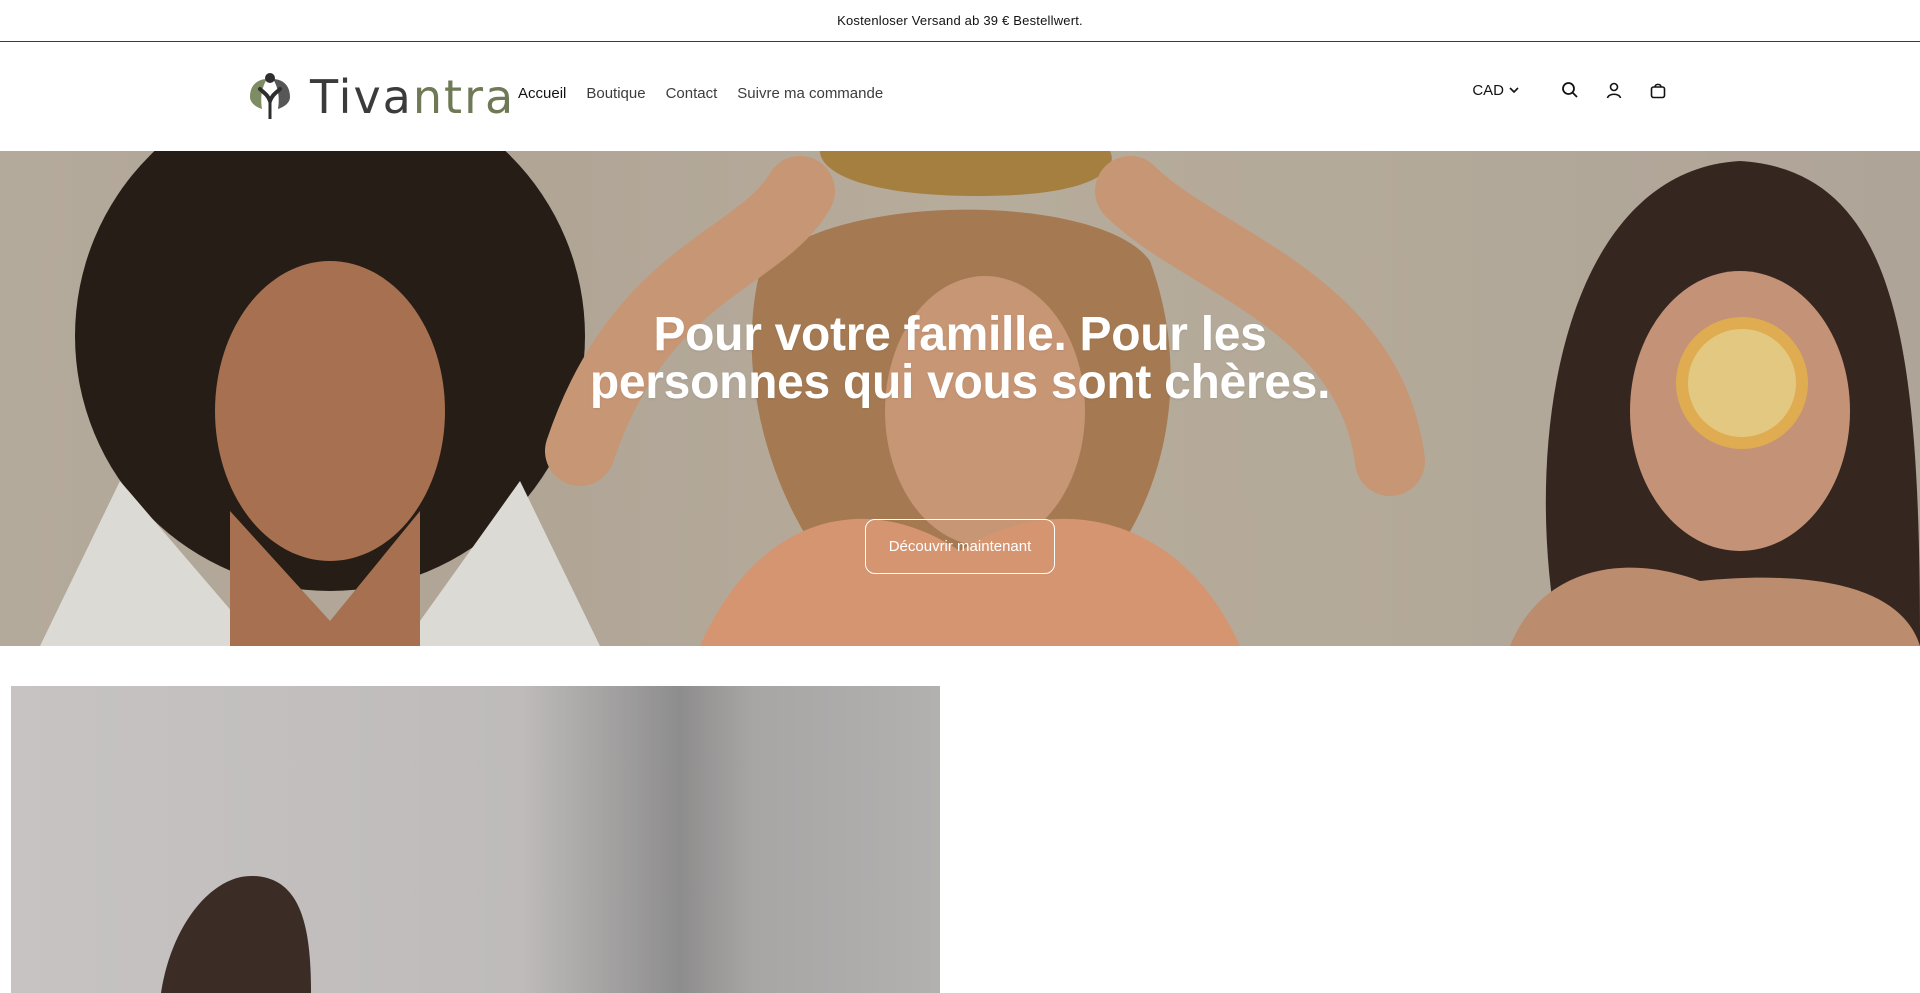  What do you see at coordinates (615, 93) in the screenshot?
I see `nav-item-boutique: Boutique` at bounding box center [615, 93].